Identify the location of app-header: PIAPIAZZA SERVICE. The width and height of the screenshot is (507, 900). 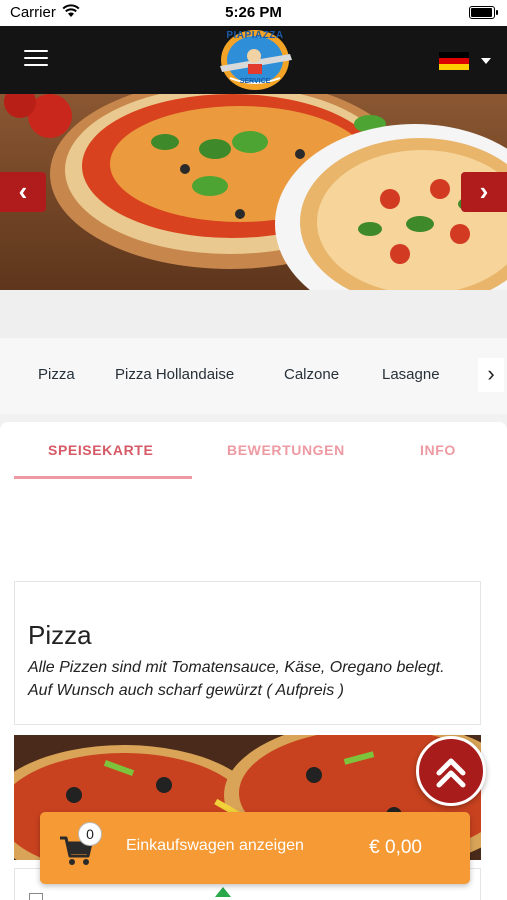
(253, 60).